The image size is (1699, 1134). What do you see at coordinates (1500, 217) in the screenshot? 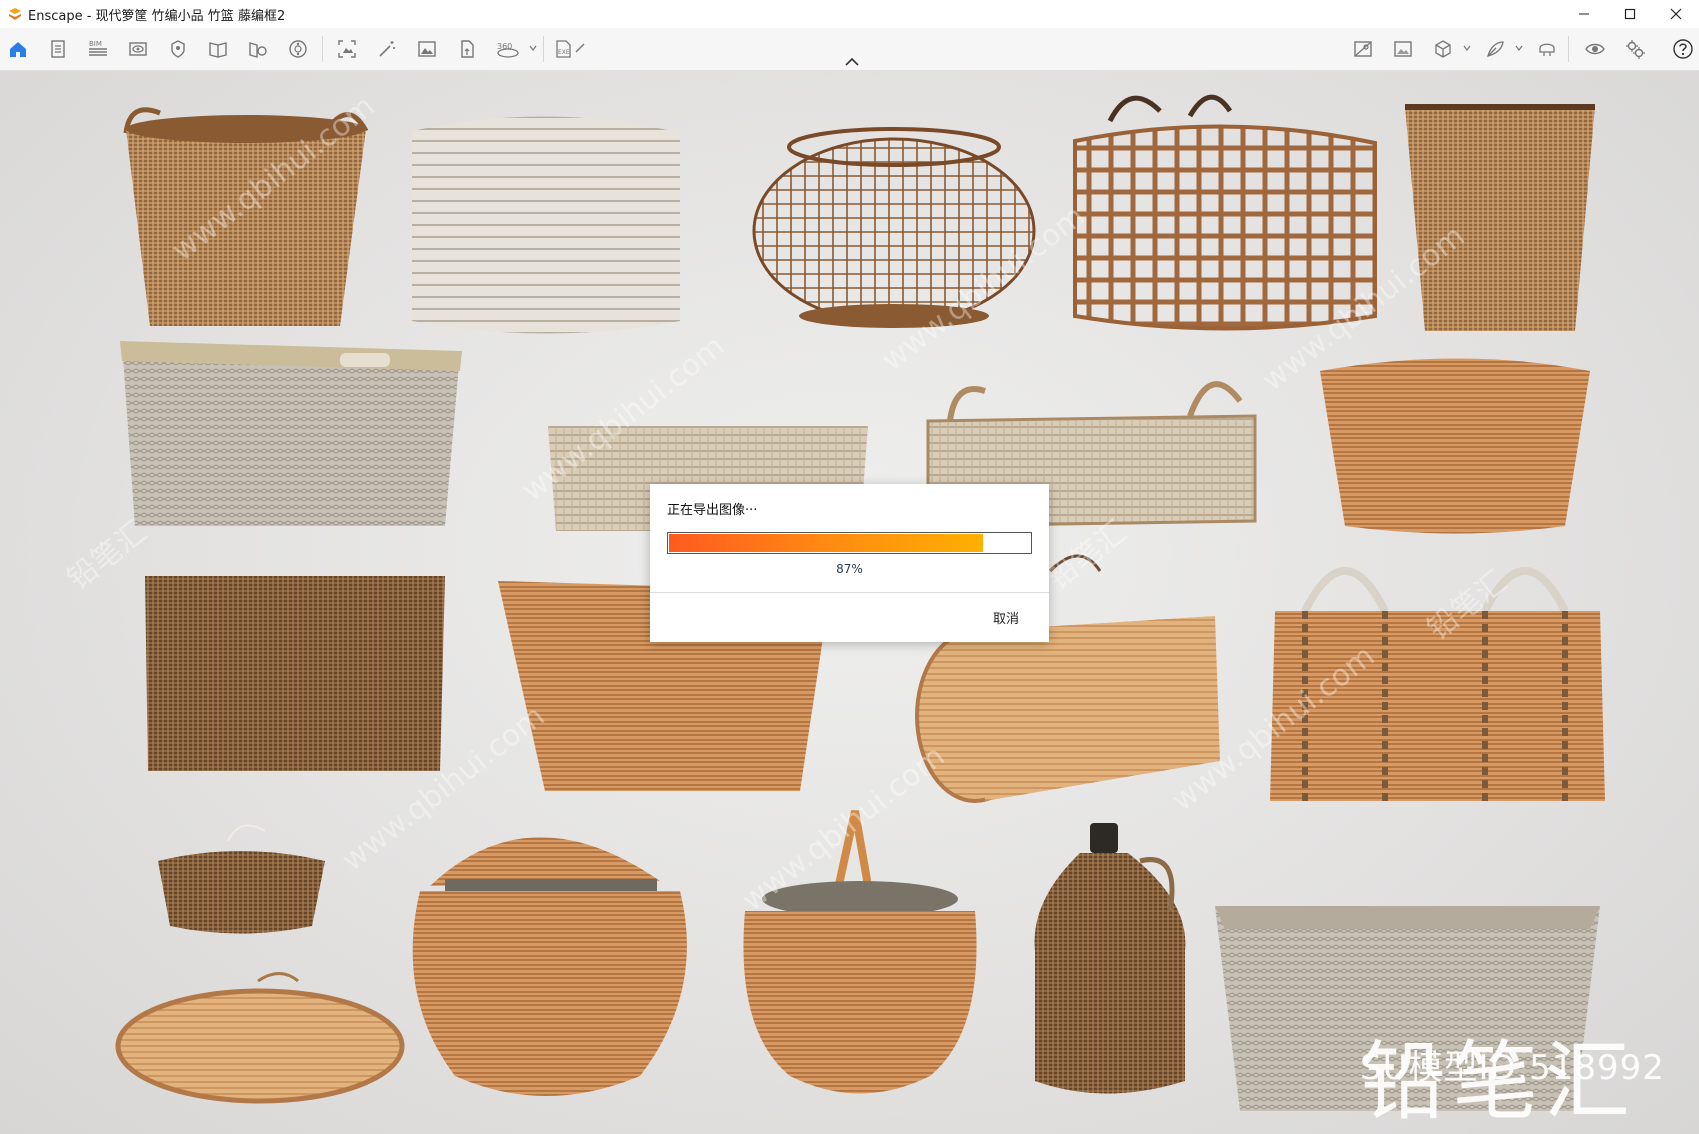
I see `basket-tall-square` at bounding box center [1500, 217].